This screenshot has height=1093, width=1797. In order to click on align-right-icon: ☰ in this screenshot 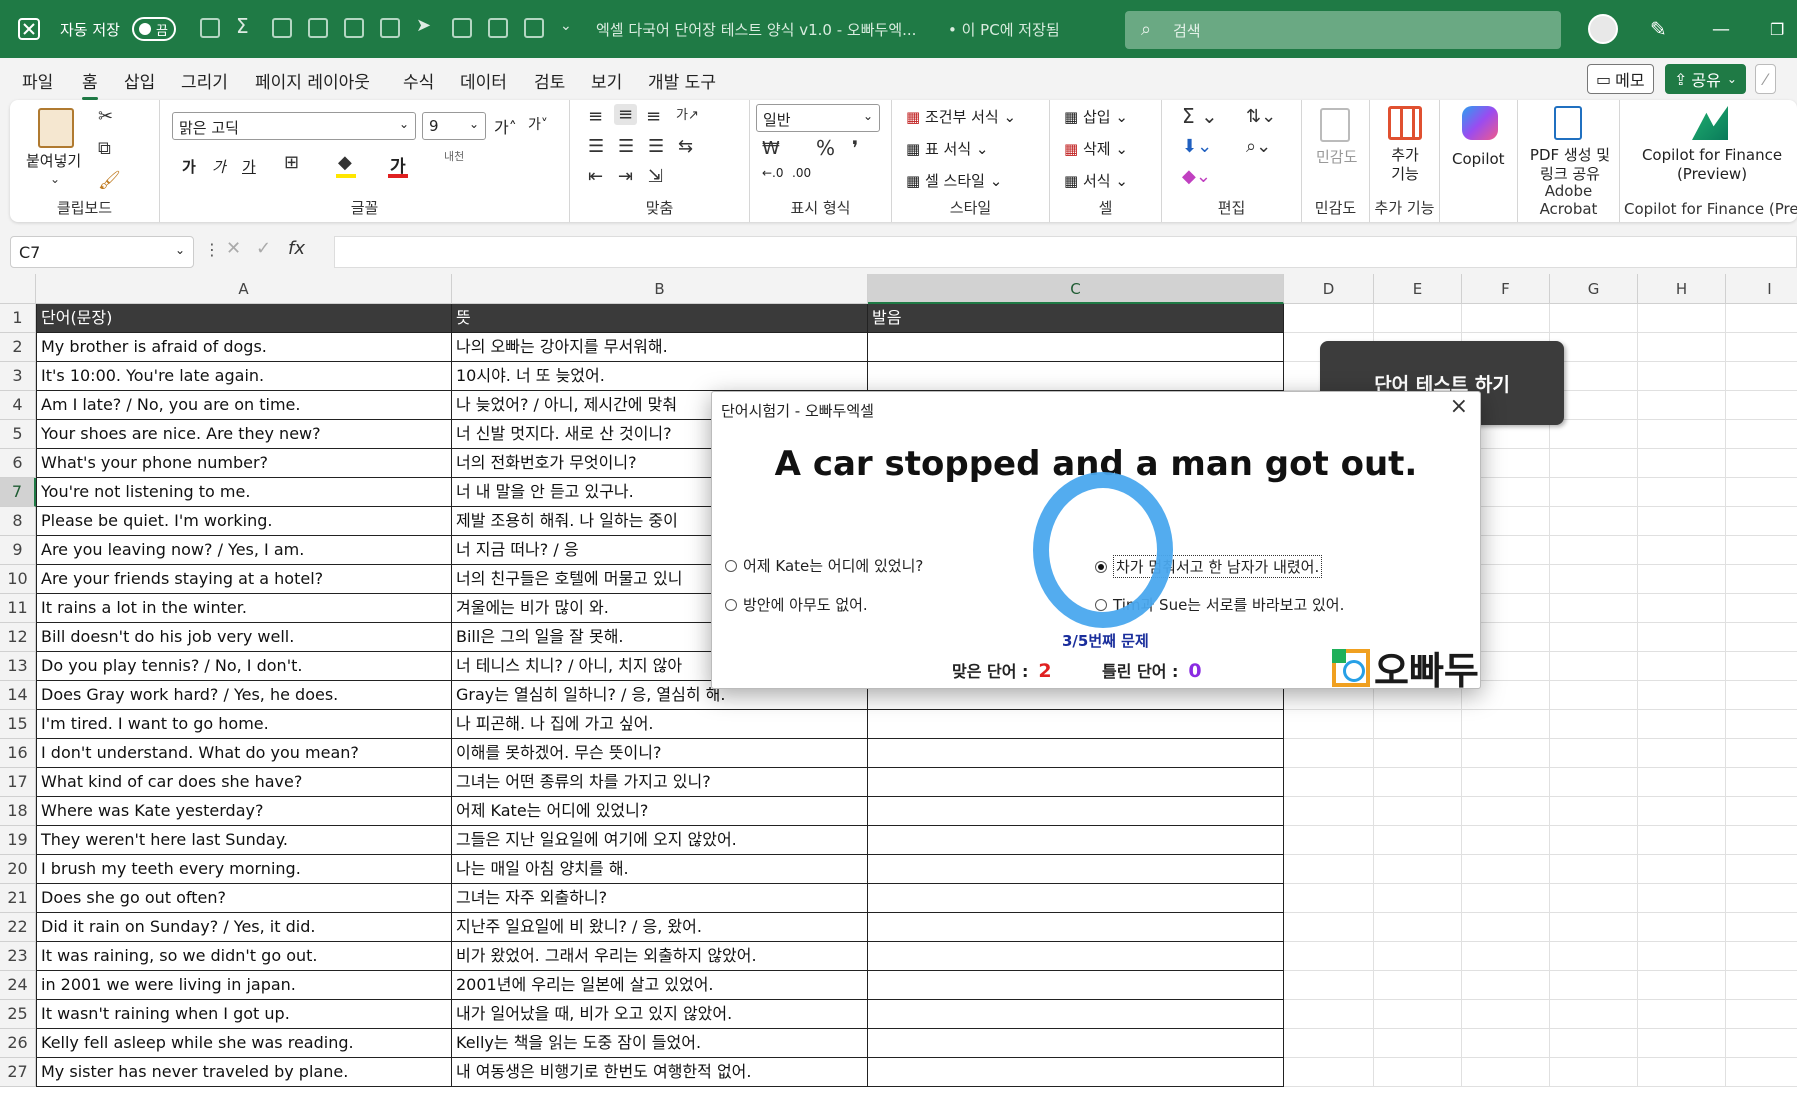, I will do `click(656, 146)`.